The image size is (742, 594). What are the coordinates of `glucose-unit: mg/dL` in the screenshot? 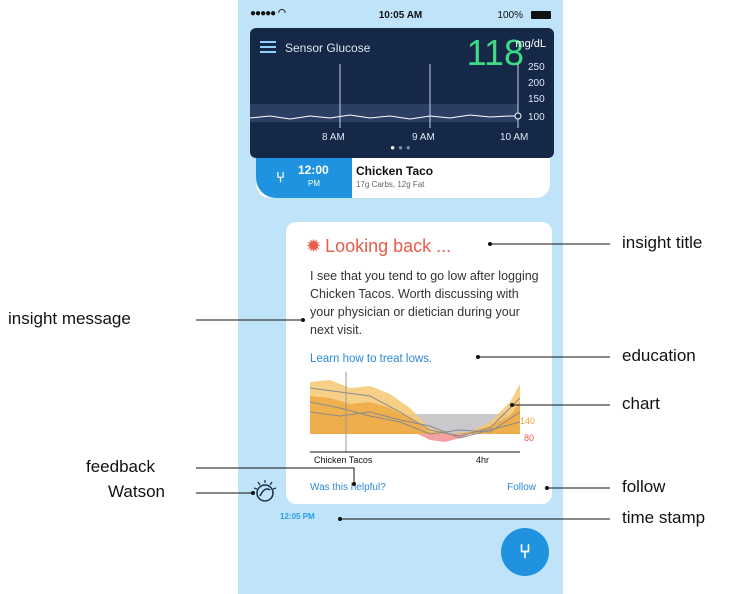 It's located at (530, 44).